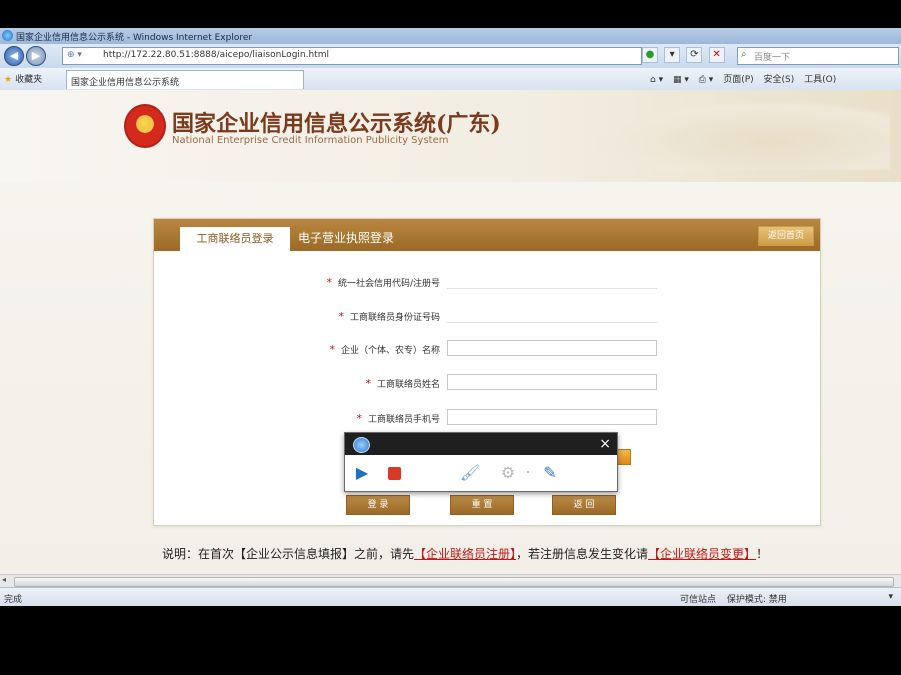  What do you see at coordinates (394, 318) in the screenshot?
I see `id-number-label: 工商联络员身份证号码` at bounding box center [394, 318].